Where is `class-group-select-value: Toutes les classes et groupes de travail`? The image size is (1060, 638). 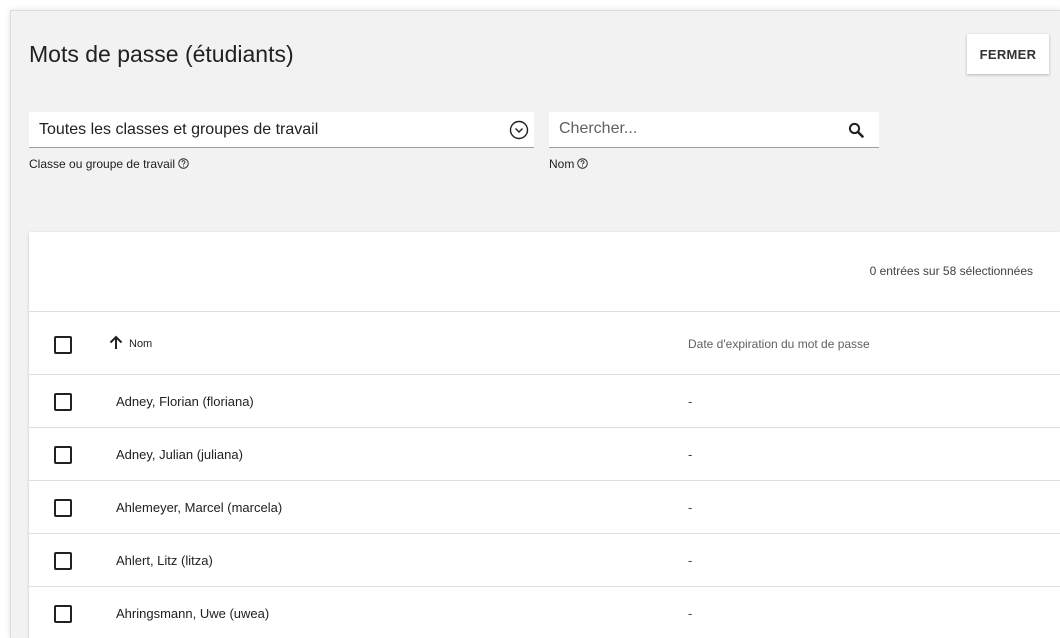 class-group-select-value: Toutes les classes et groupes de travail is located at coordinates (179, 129).